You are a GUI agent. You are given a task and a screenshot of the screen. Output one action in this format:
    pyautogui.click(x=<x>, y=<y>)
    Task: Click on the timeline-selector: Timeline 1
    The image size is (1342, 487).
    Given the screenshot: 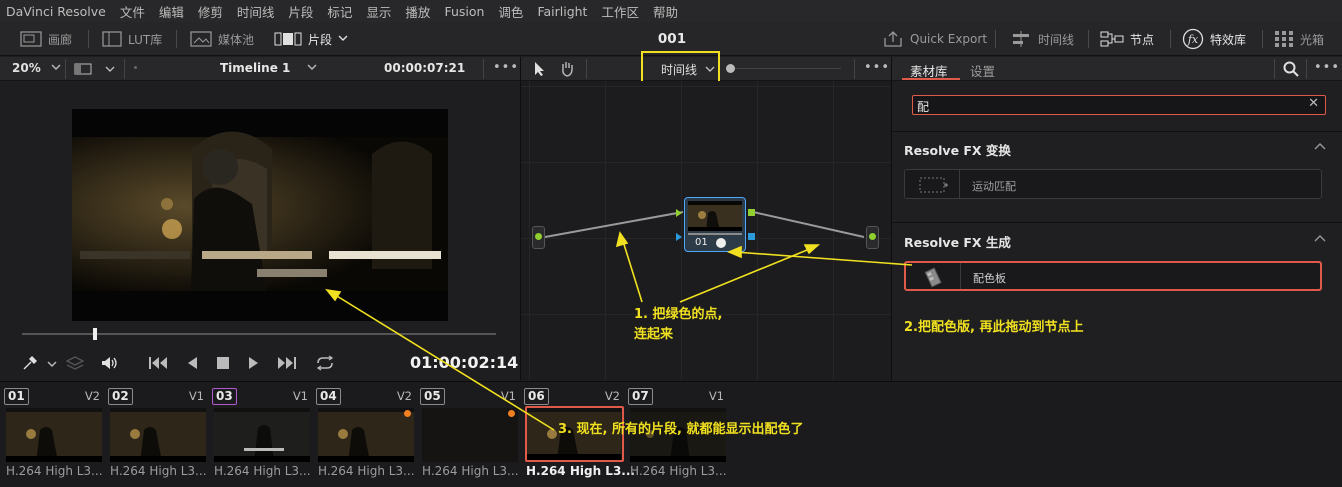 What is the action you would take?
    pyautogui.click(x=268, y=68)
    